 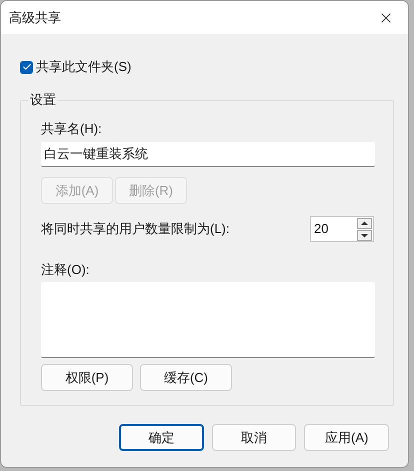 What do you see at coordinates (254, 437) in the screenshot?
I see `dialog-button: 取消` at bounding box center [254, 437].